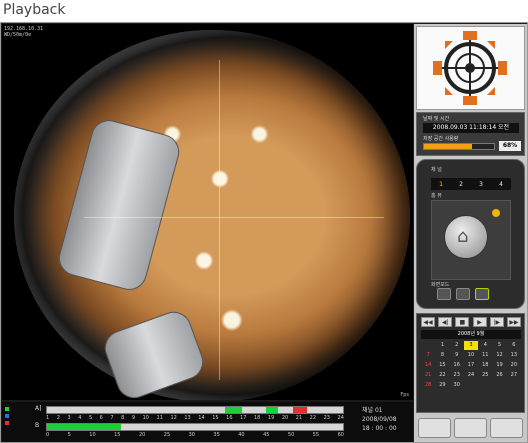  Describe the element at coordinates (379, 419) in the screenshot. I see `timeline-info: 채널 01 2008/09/08 18 : 00 : 00` at that location.